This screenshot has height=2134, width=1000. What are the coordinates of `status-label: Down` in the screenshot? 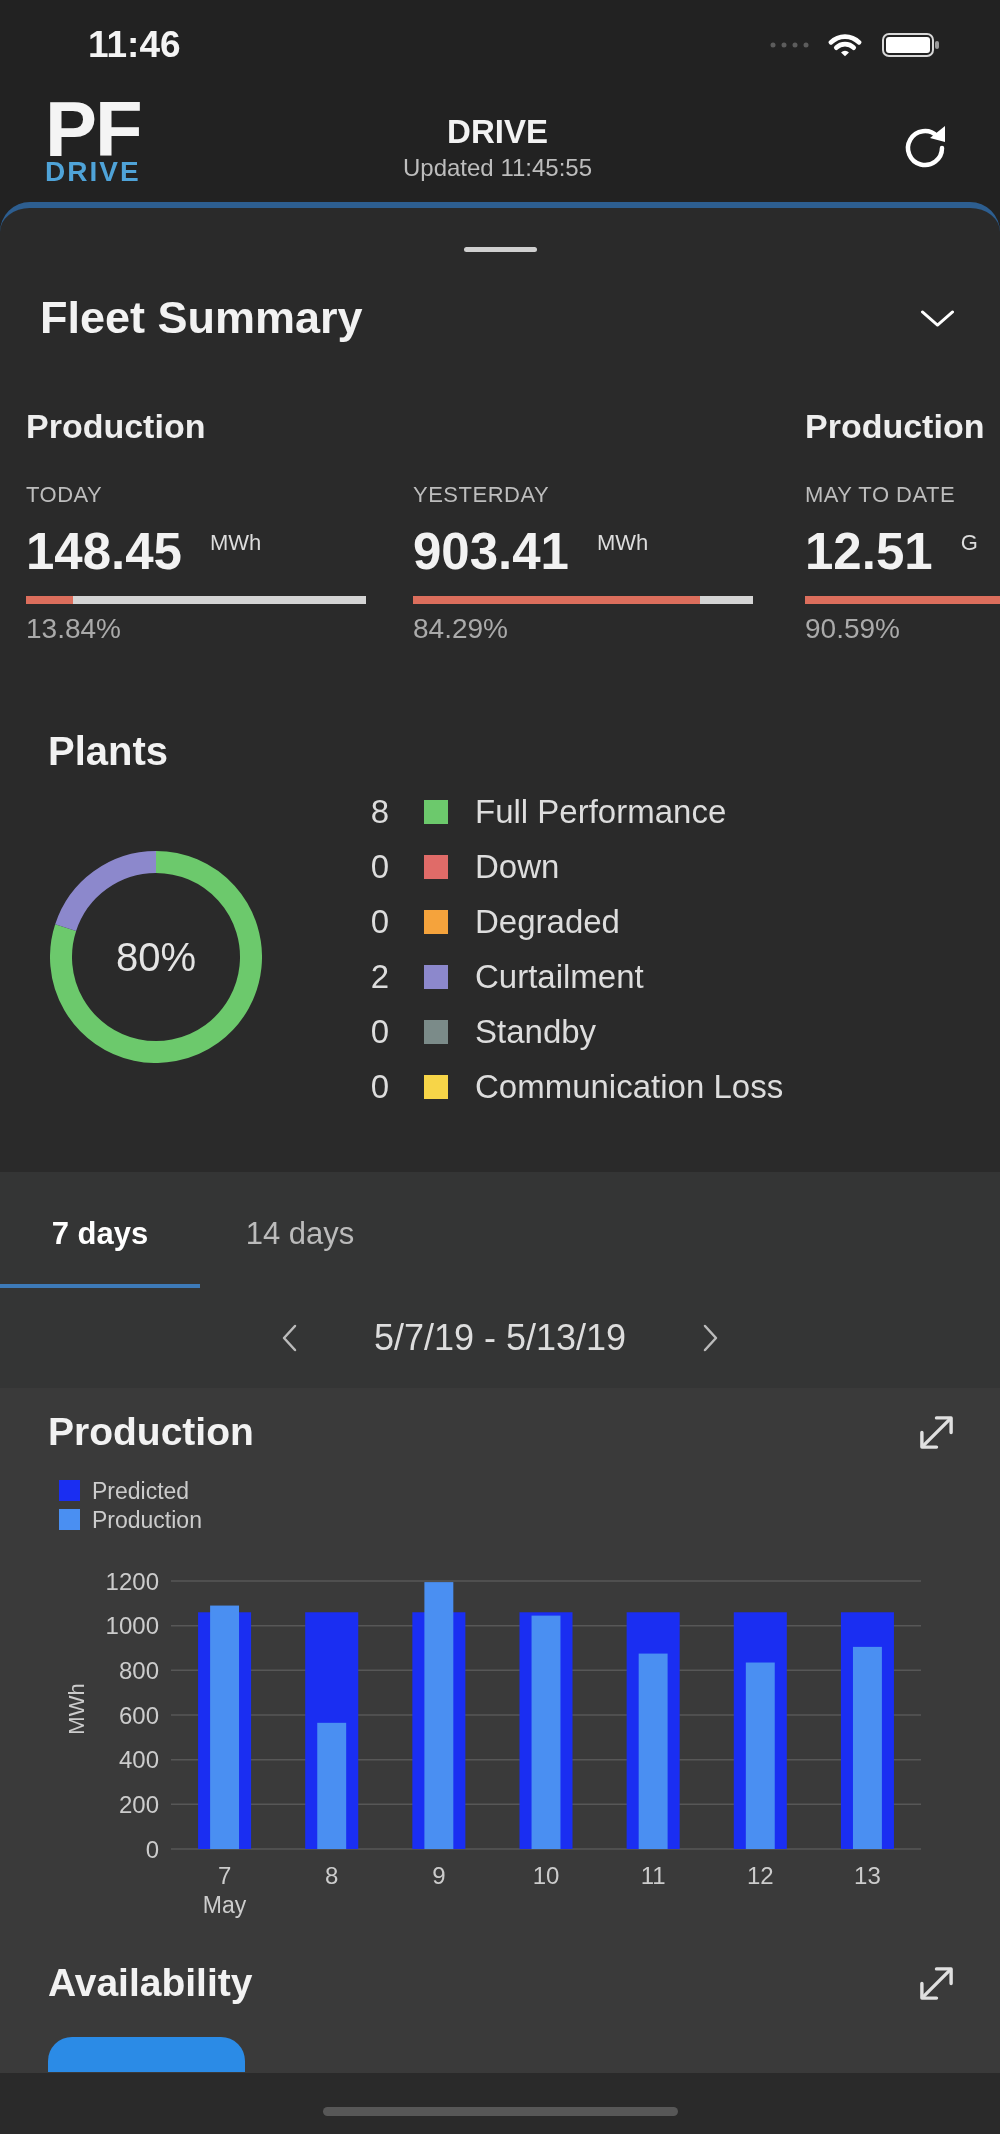 It's located at (517, 866).